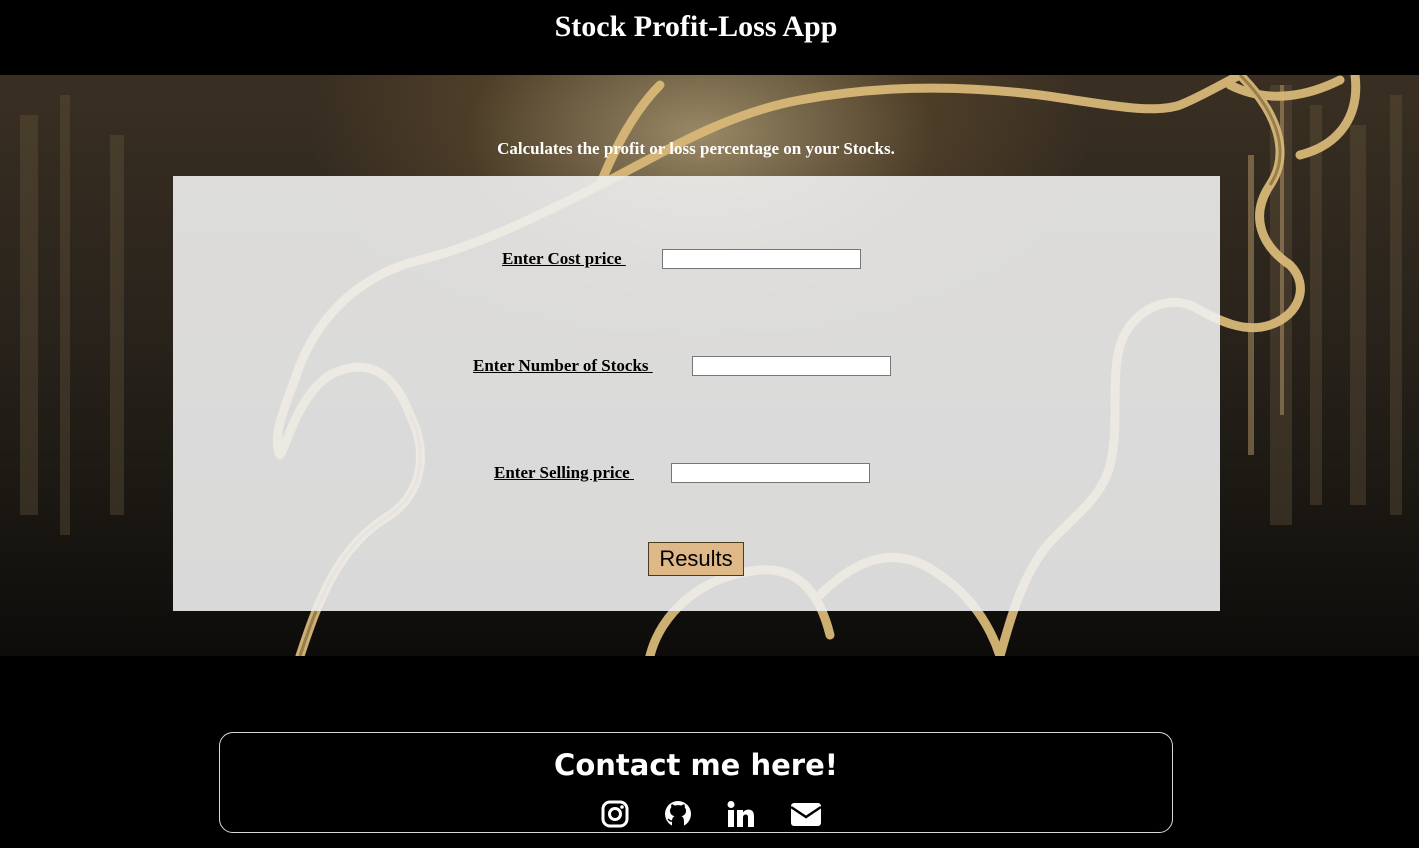 The width and height of the screenshot is (1419, 848). What do you see at coordinates (791, 366) in the screenshot?
I see `number-of-stocks-input` at bounding box center [791, 366].